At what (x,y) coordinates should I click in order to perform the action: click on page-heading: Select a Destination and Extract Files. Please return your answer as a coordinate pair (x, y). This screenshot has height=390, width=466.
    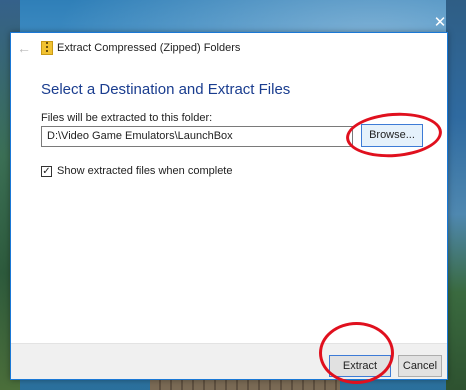
    Looking at the image, I should click on (166, 89).